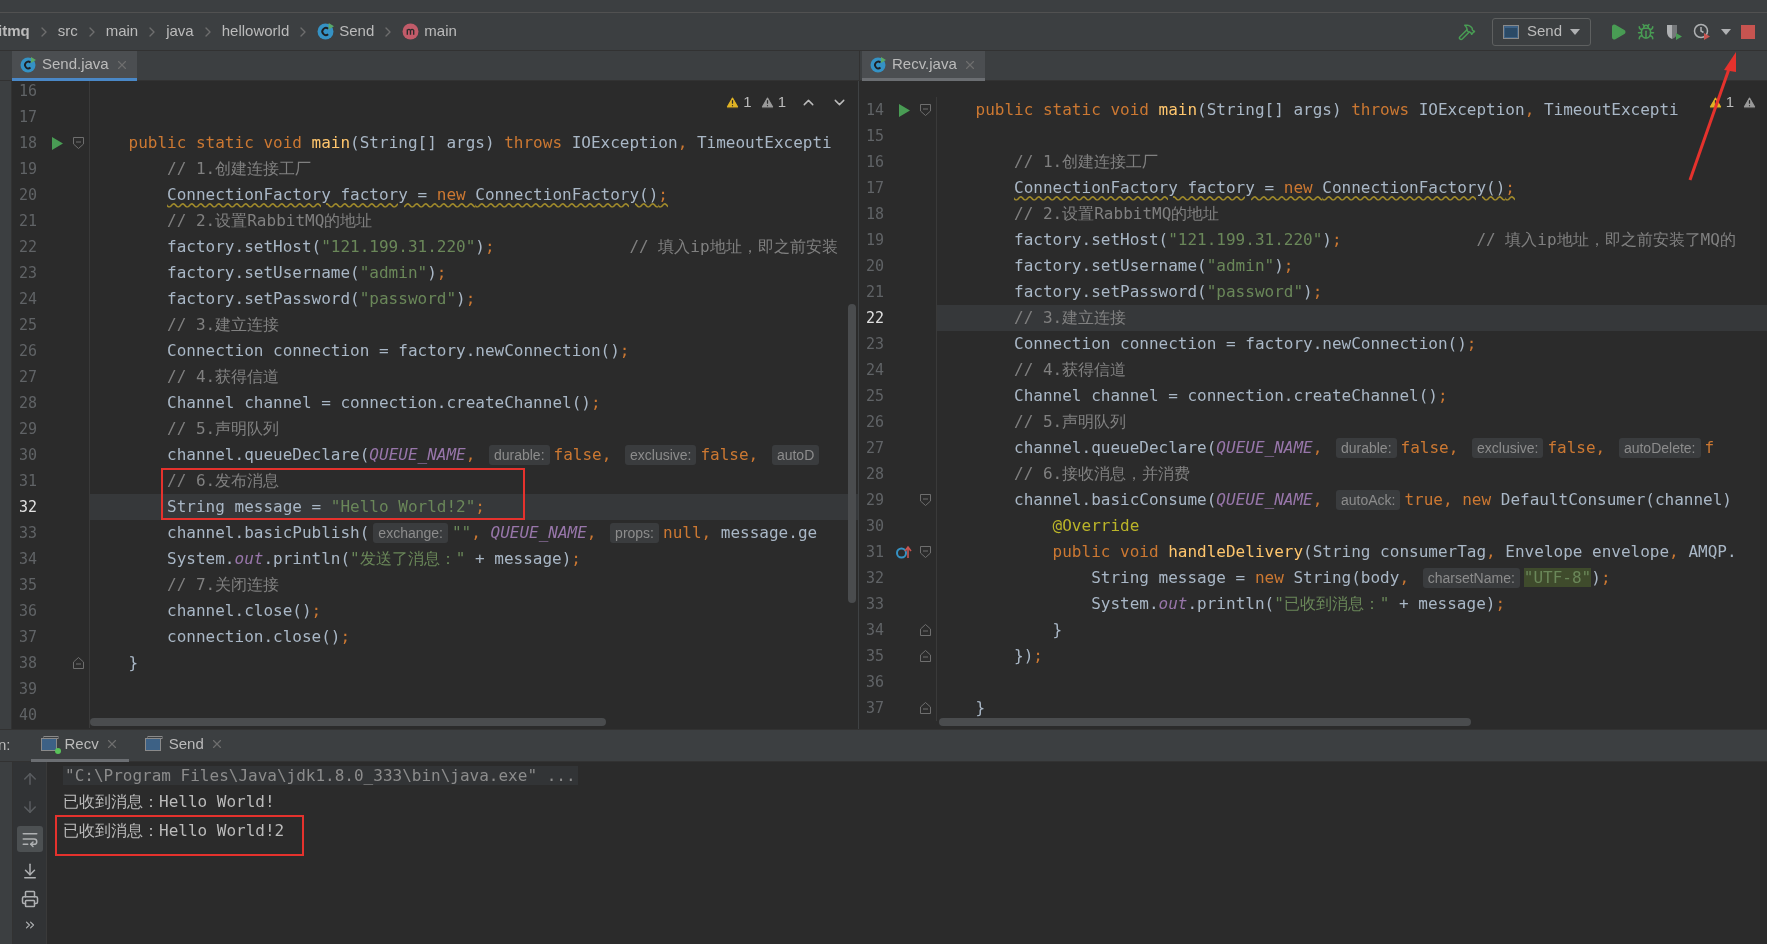 The width and height of the screenshot is (1767, 944). What do you see at coordinates (1095, 526) in the screenshot?
I see `code-line: @Override` at bounding box center [1095, 526].